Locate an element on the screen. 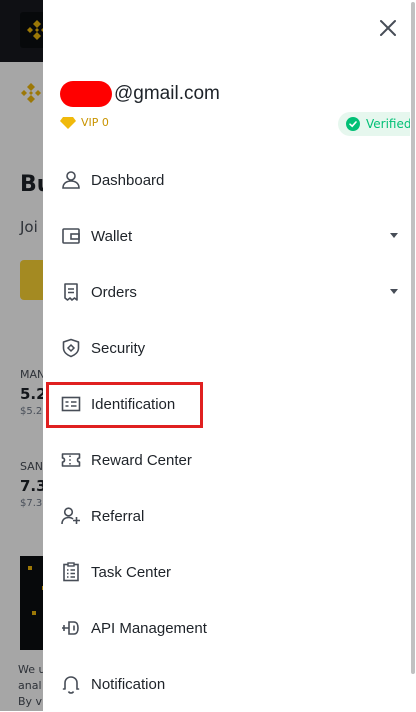  menu-item-label: Dashboard is located at coordinates (128, 180).